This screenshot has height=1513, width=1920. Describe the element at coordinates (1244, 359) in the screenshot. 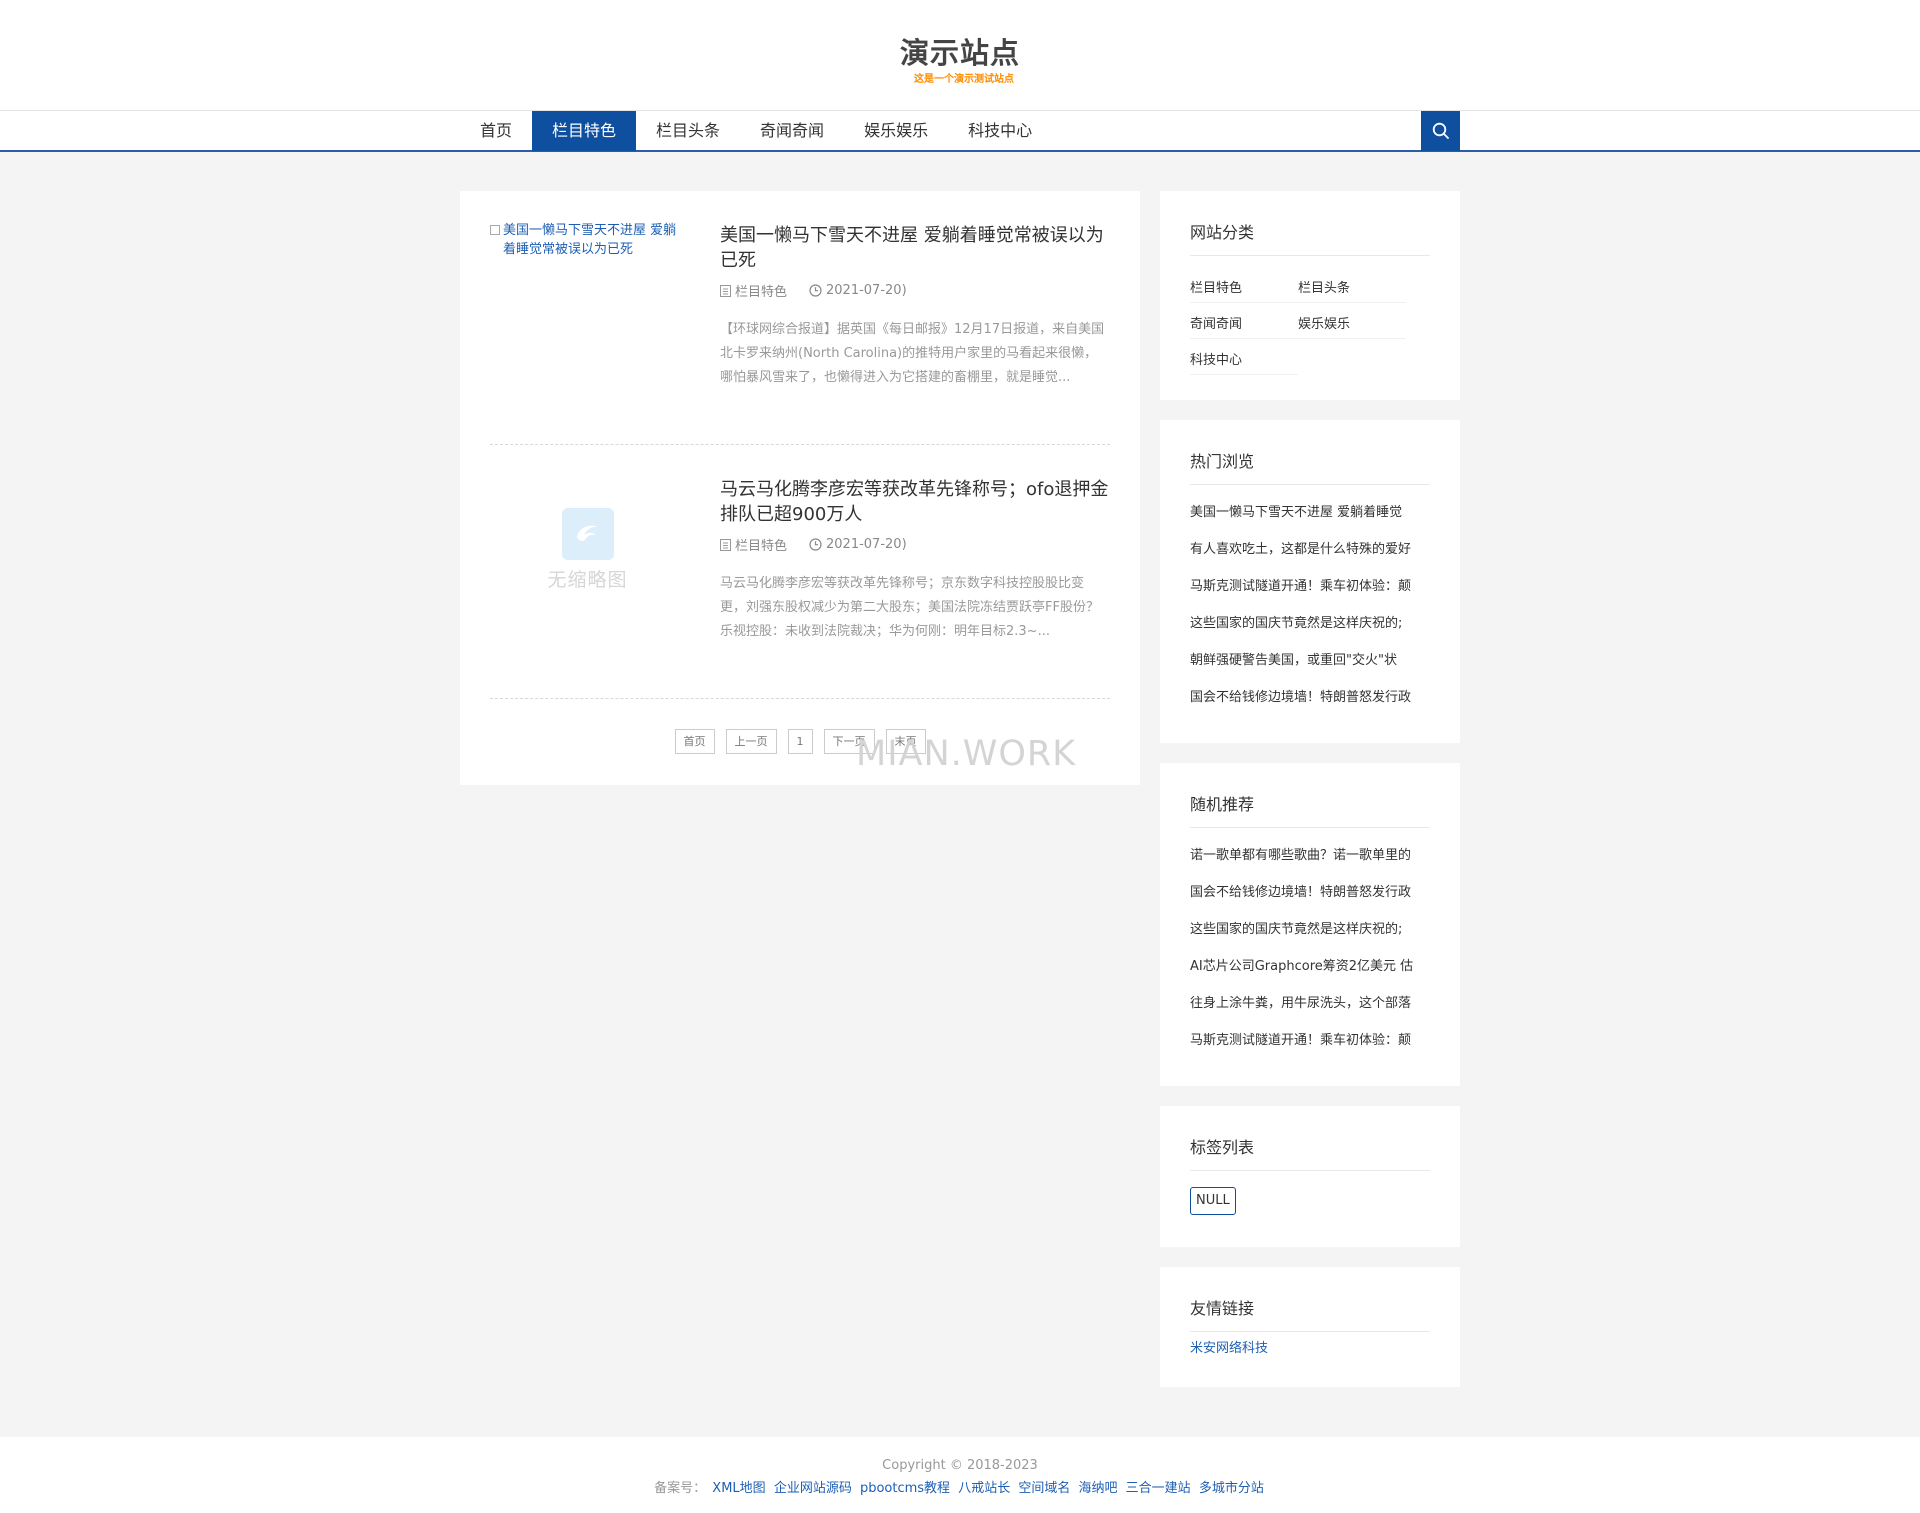

I see `category-item: 科技中心` at that location.